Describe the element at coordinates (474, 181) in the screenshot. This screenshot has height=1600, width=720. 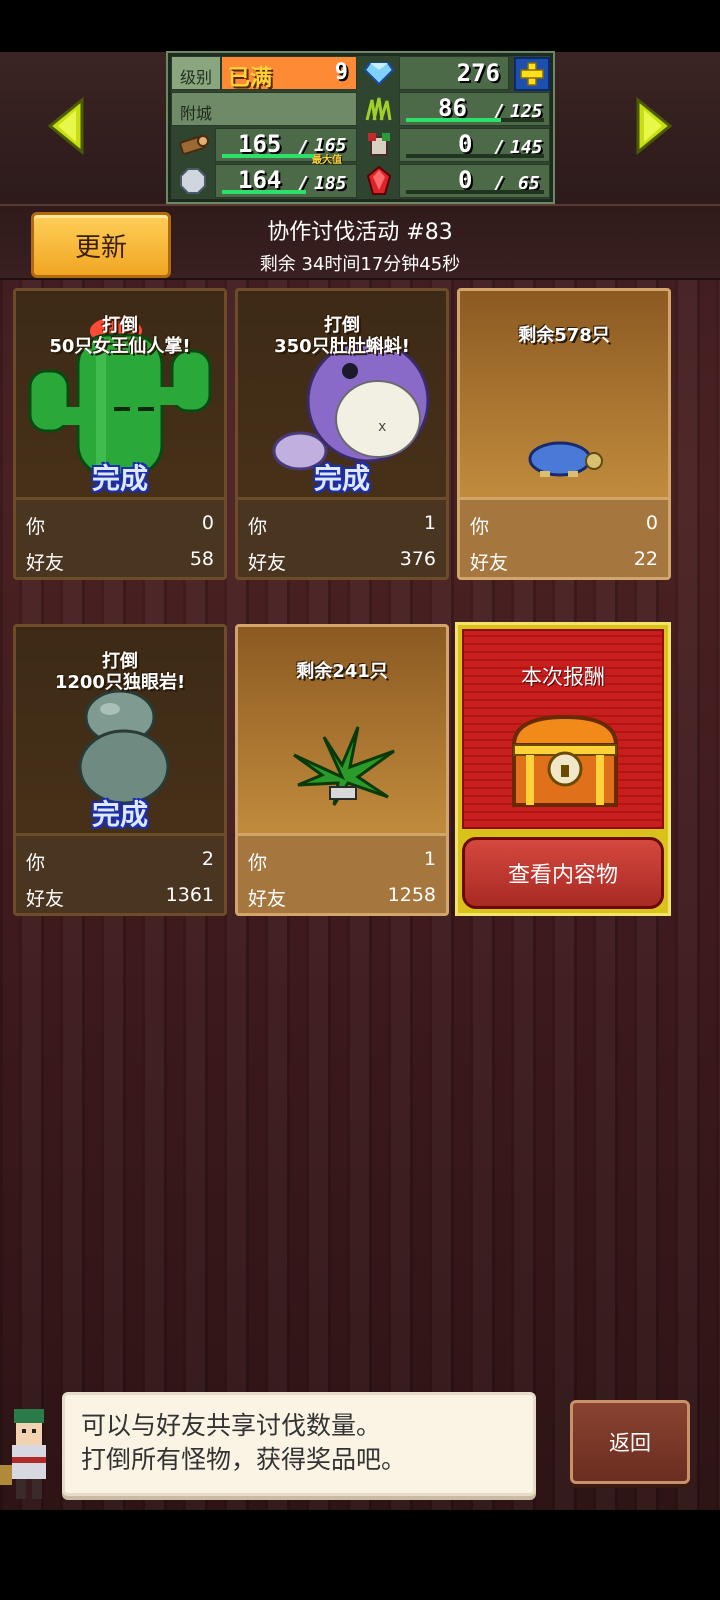
I see `ruby-cell: 0 / 65` at that location.